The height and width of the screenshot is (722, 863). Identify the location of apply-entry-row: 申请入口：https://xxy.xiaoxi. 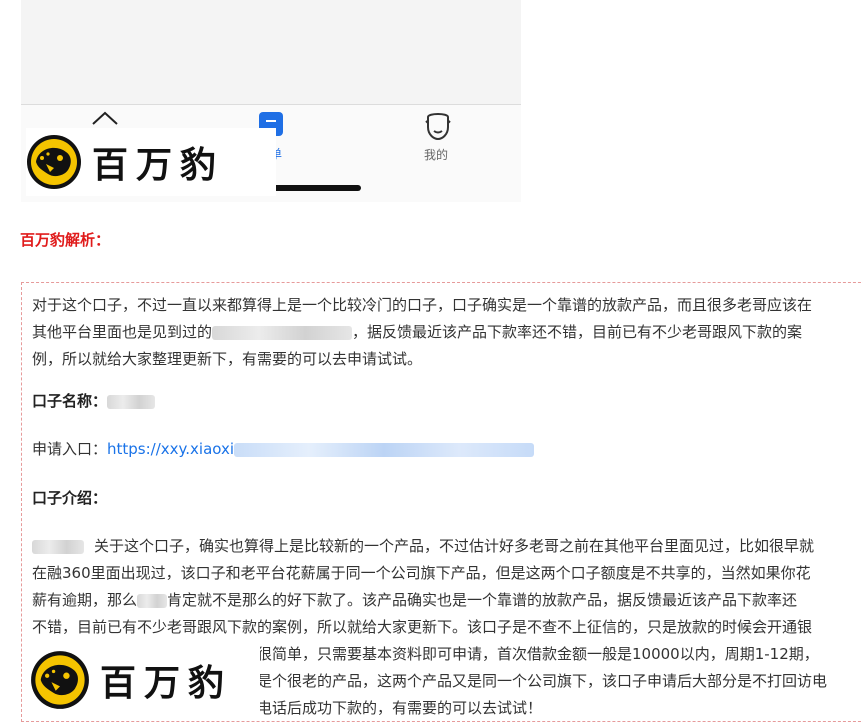
(283, 448).